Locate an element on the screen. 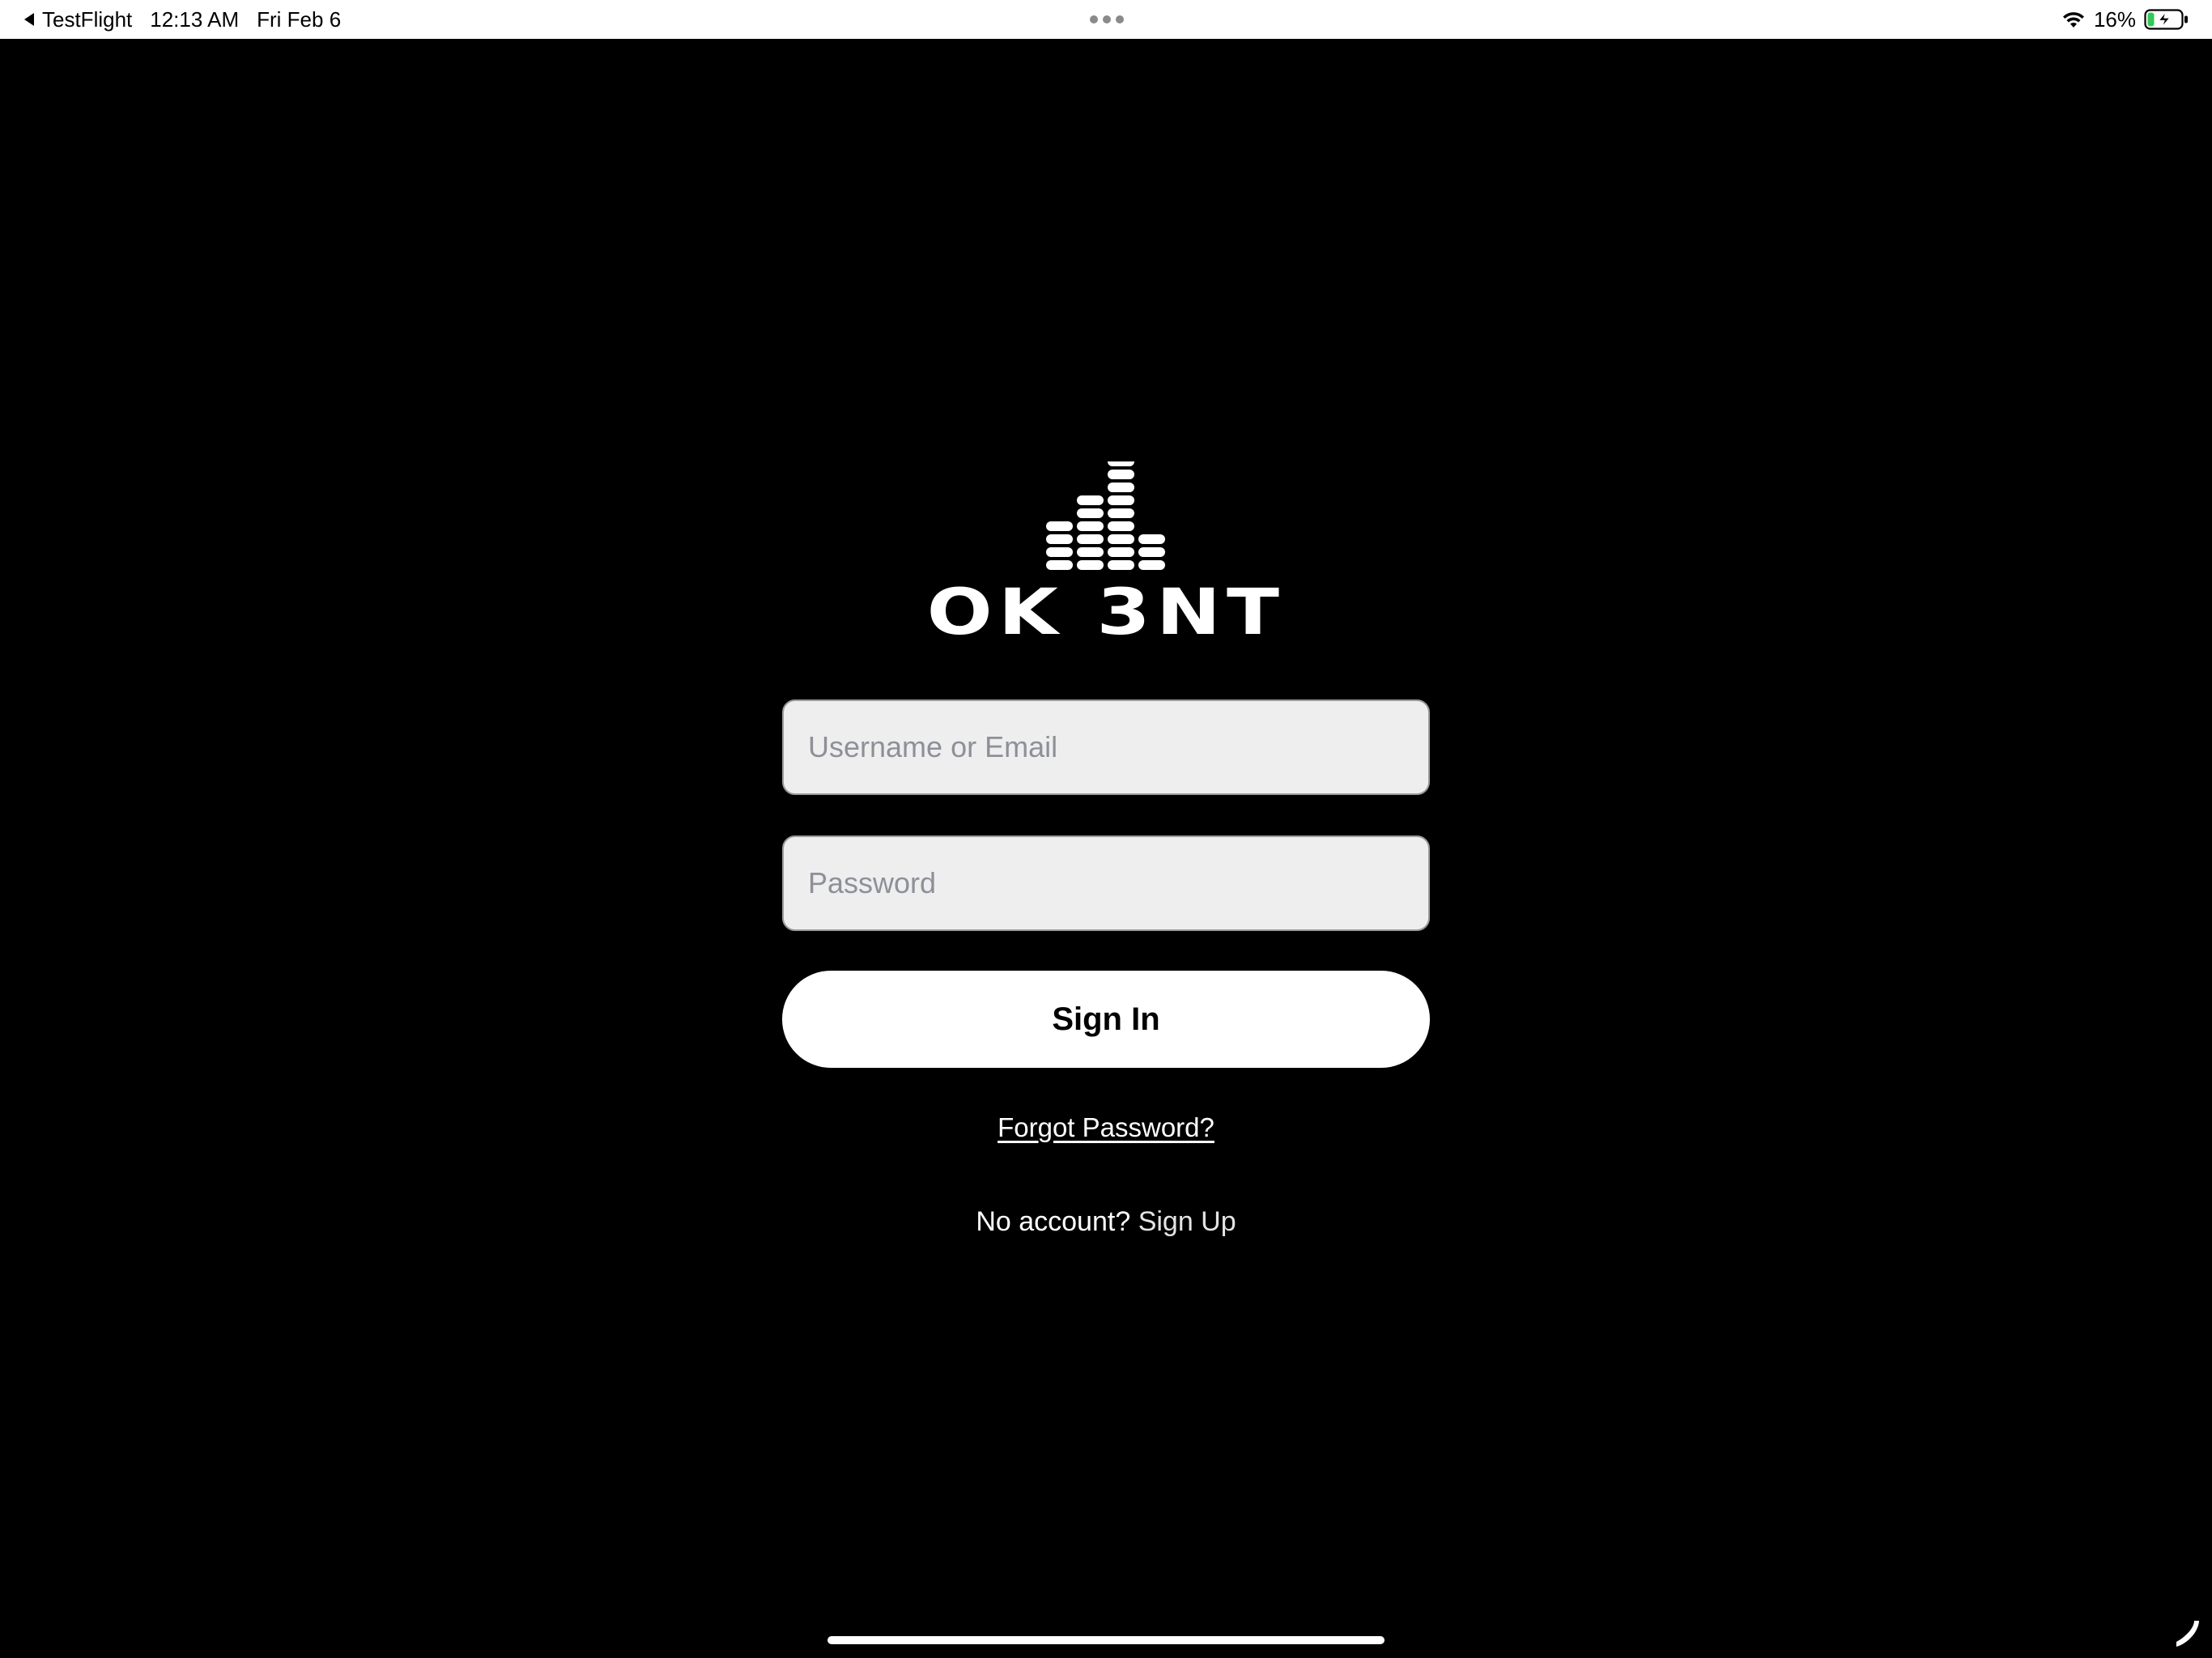 The height and width of the screenshot is (1658, 2212). status-date: Fri Feb 6 is located at coordinates (299, 19).